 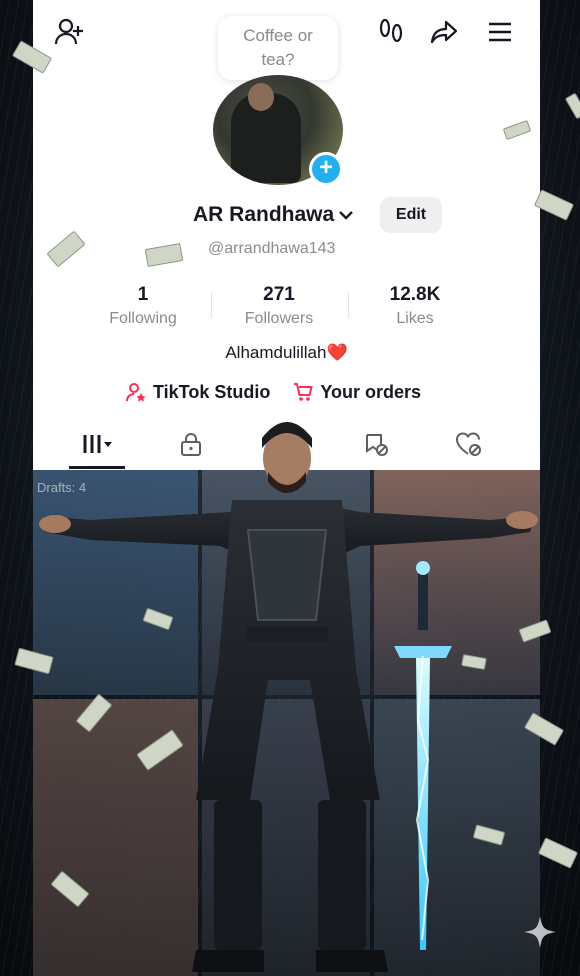 I want to click on bio: Alhamdulillah❤️, so click(x=286, y=353).